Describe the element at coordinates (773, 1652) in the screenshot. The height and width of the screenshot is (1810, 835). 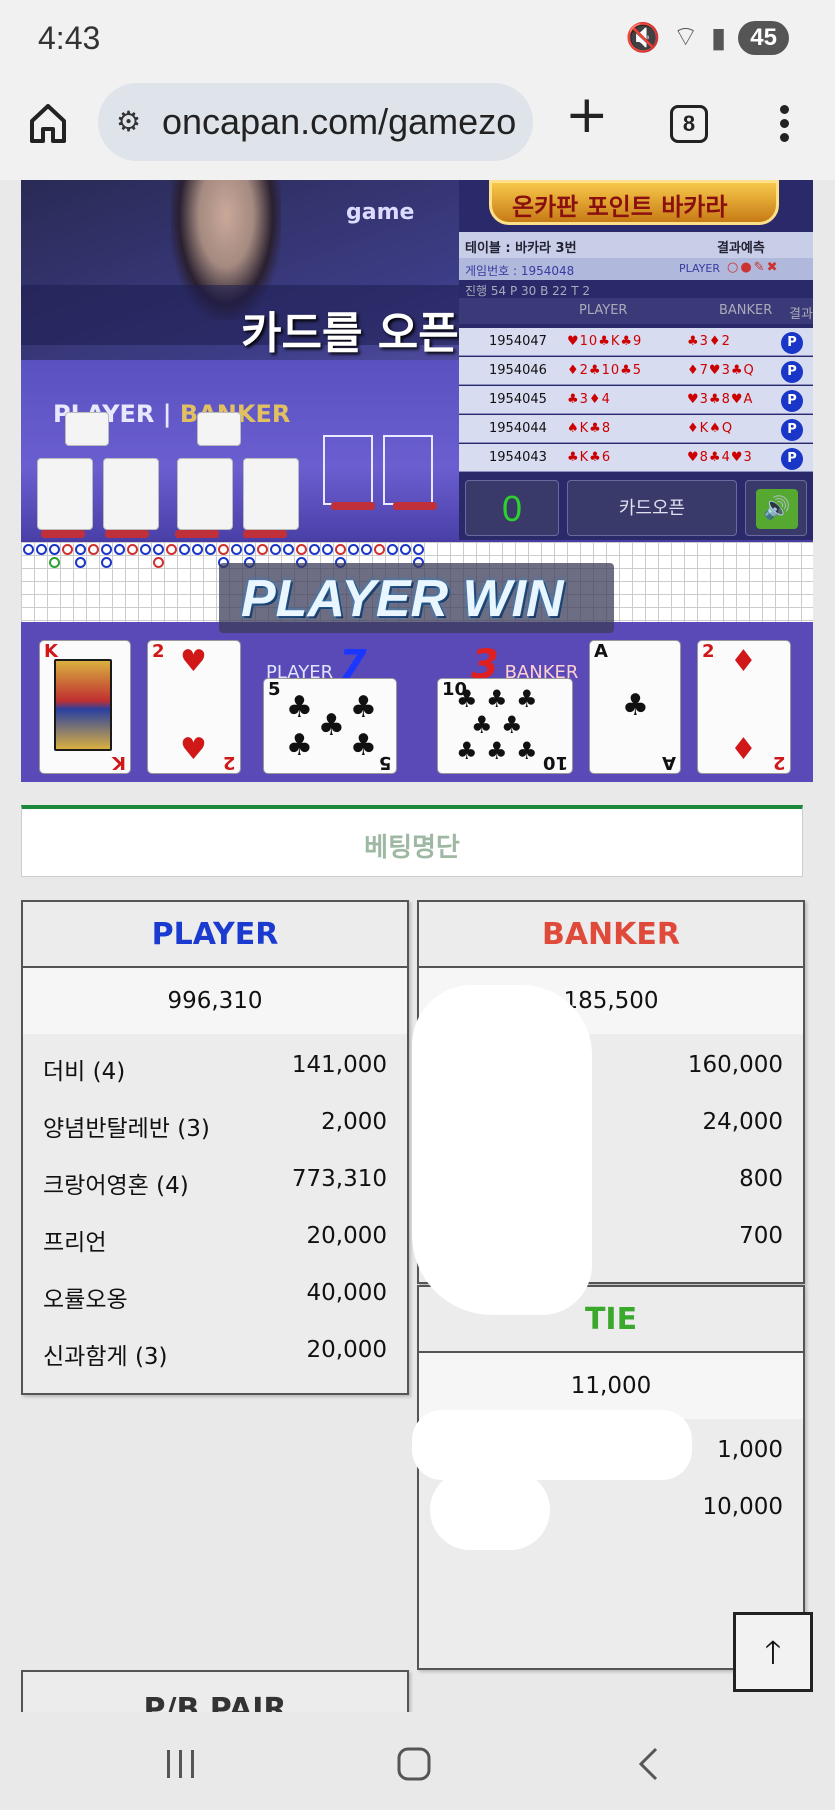
I see `scroll-top-button: 🡑` at that location.